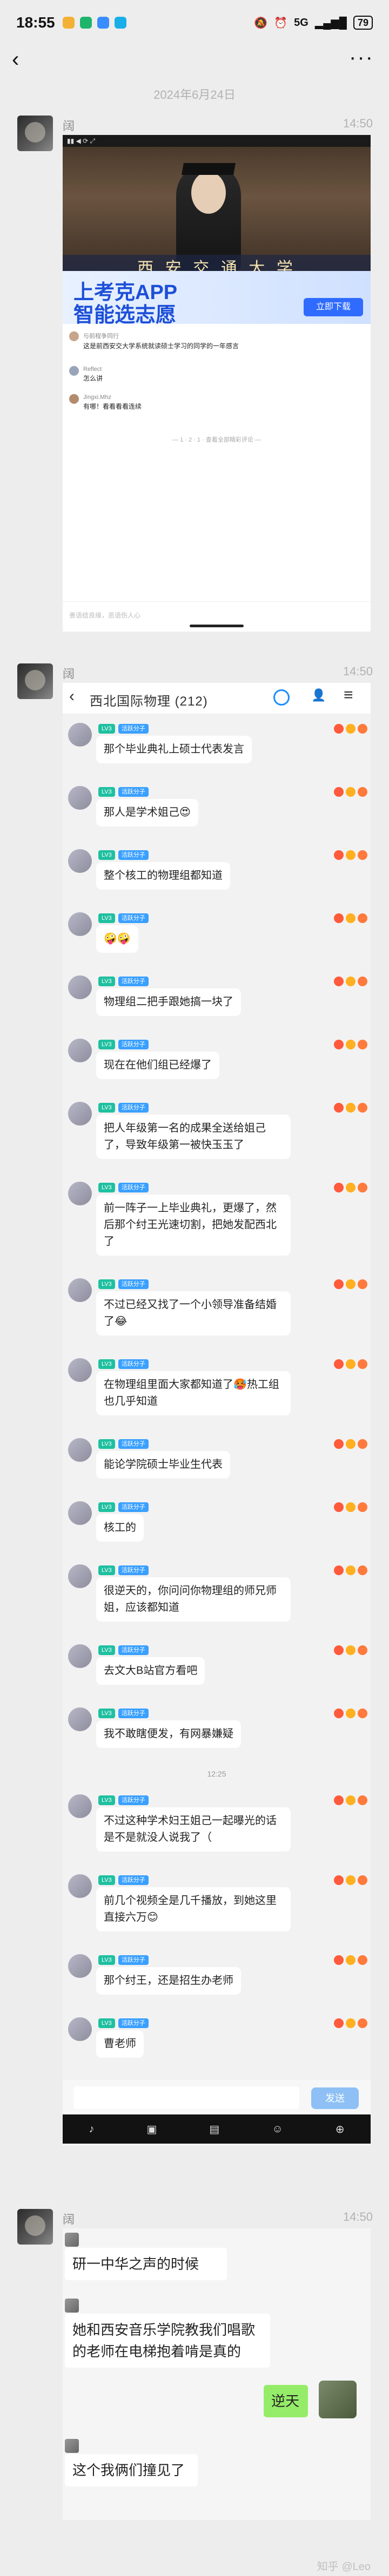  I want to click on message-time: 14:50, so click(358, 672).